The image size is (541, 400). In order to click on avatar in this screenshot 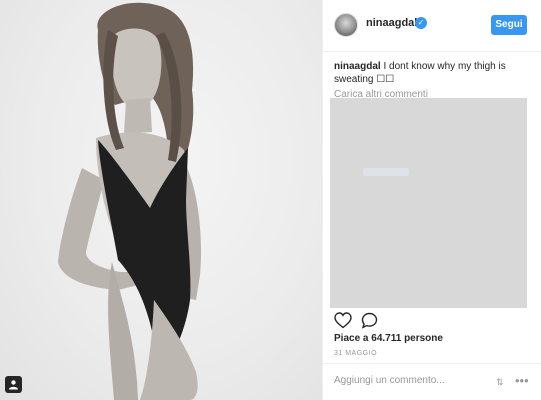, I will do `click(346, 25)`.